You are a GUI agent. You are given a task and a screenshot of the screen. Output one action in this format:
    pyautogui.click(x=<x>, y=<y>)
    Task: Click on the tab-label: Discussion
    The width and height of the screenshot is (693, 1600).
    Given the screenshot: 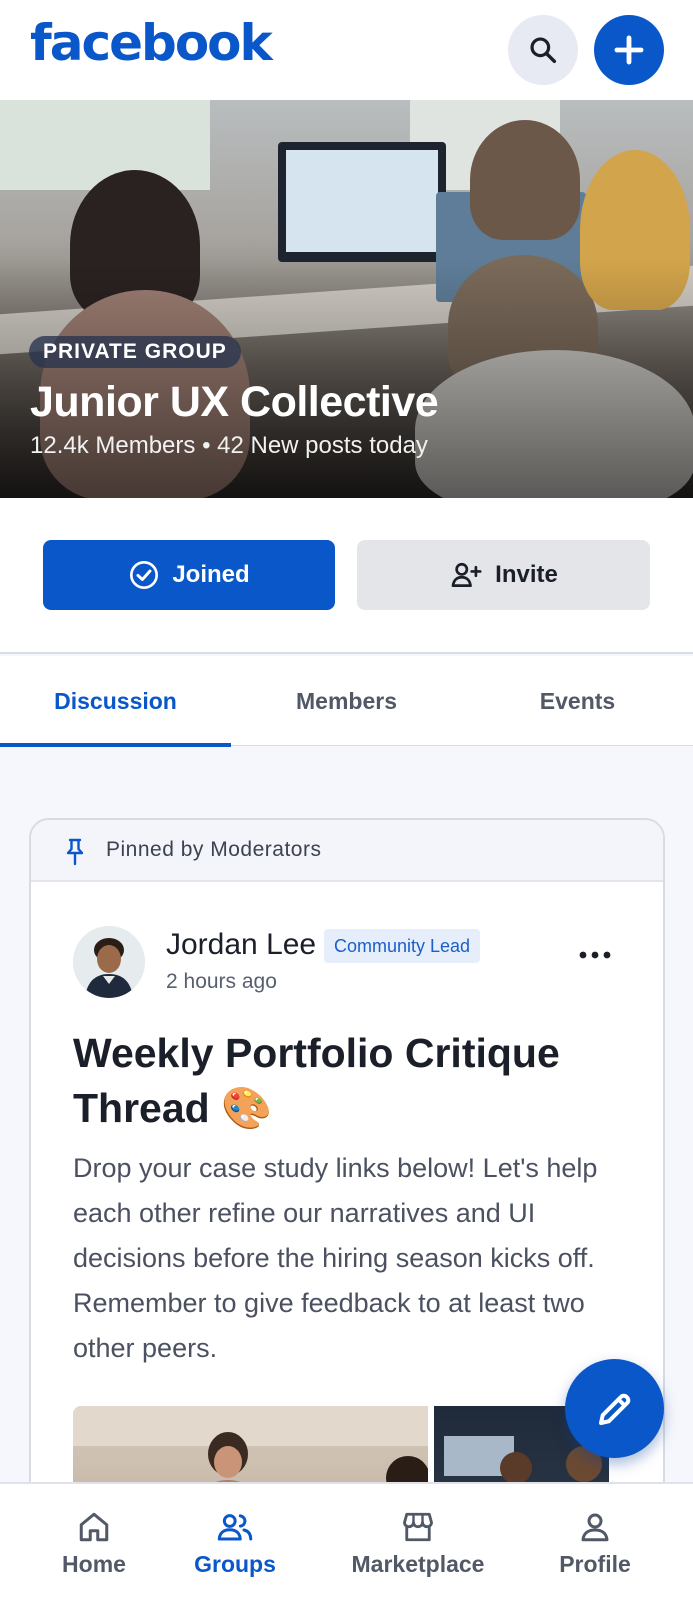 What is the action you would take?
    pyautogui.click(x=115, y=700)
    